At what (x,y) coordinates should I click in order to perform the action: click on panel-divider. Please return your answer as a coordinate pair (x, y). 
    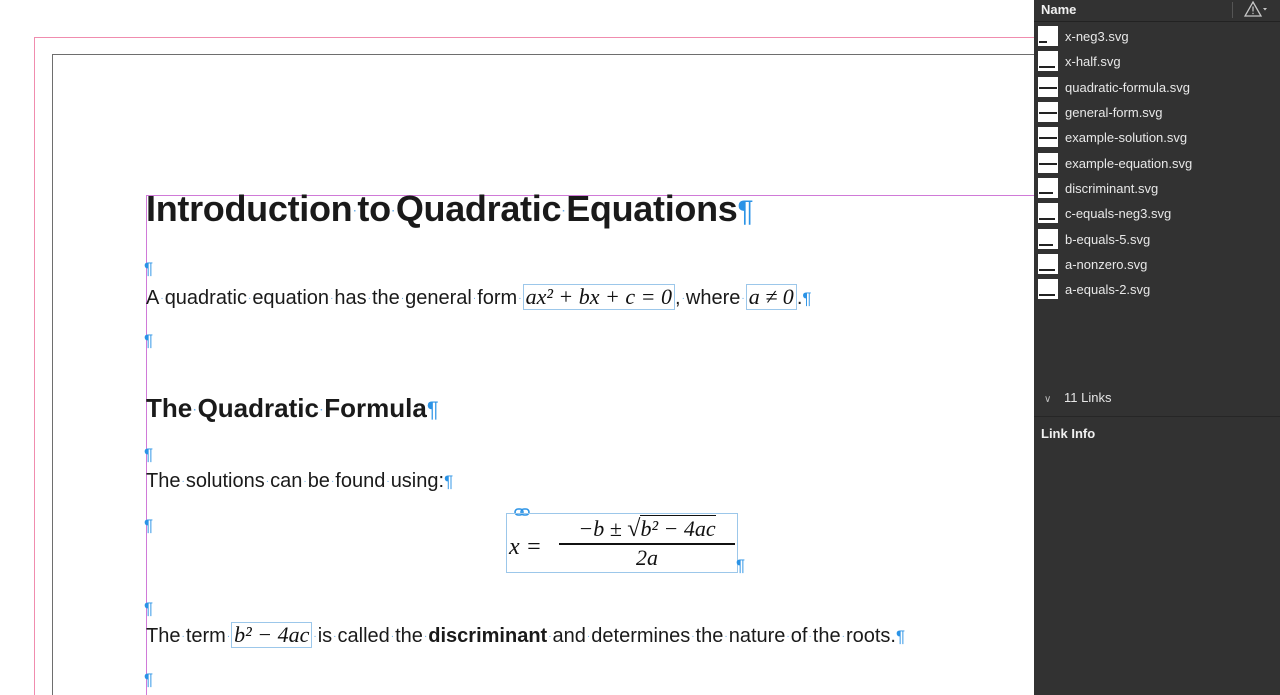
    Looking at the image, I should click on (1157, 416).